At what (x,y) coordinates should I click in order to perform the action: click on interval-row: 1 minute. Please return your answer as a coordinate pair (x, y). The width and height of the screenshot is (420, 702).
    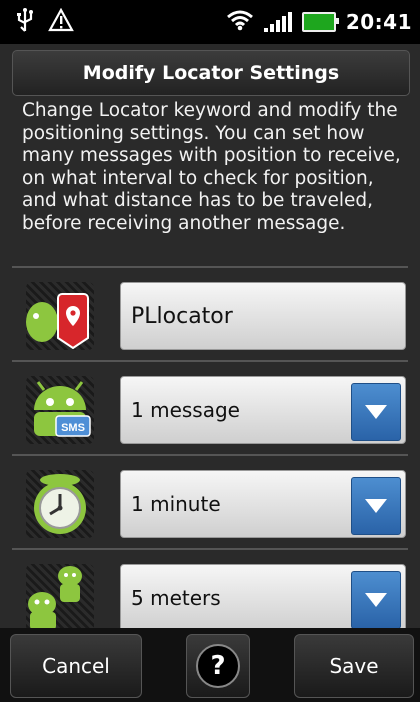
    Looking at the image, I should click on (210, 504).